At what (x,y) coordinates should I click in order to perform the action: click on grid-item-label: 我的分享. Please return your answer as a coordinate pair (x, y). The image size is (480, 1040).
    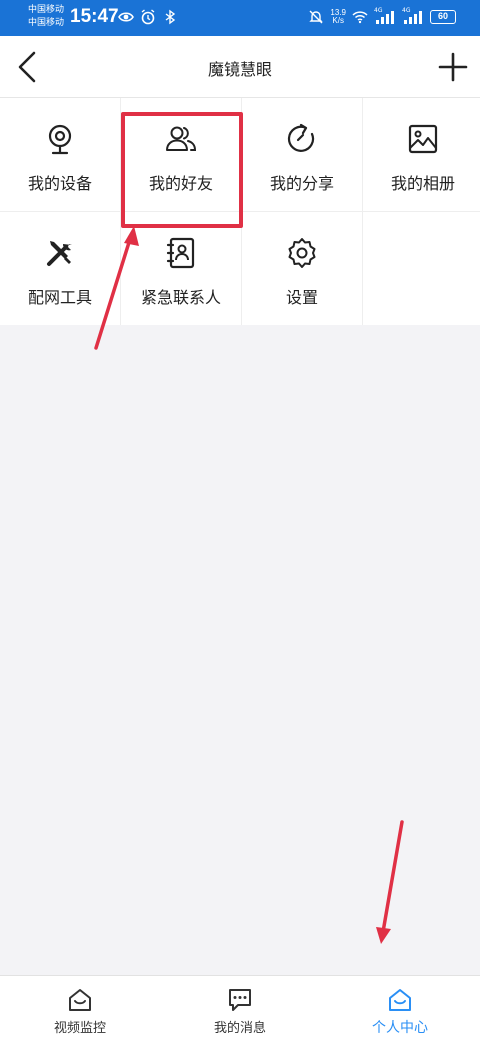
    Looking at the image, I should click on (301, 183).